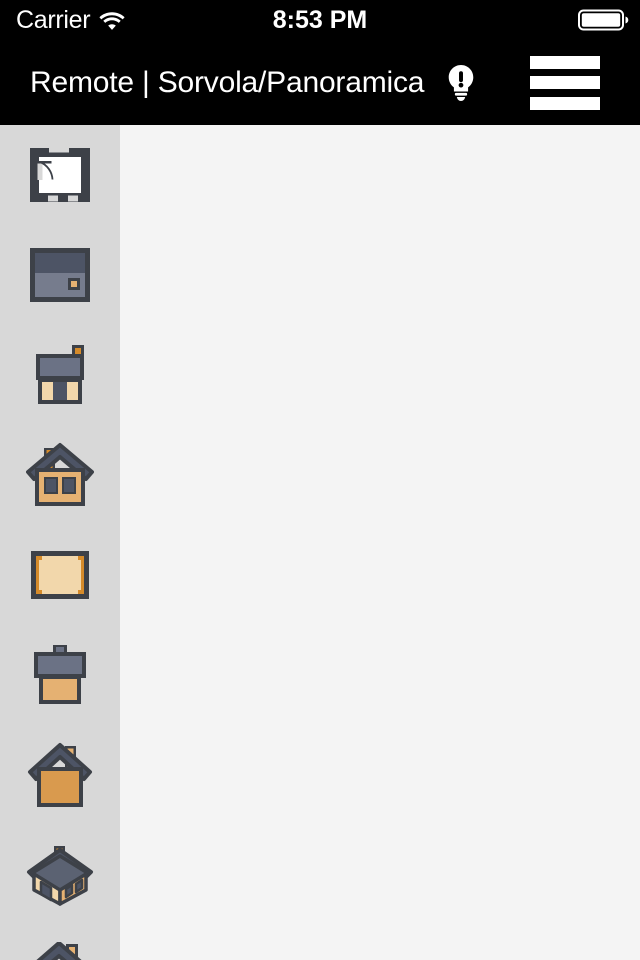  I want to click on status-bar-time: 8:53 PM, so click(320, 19).